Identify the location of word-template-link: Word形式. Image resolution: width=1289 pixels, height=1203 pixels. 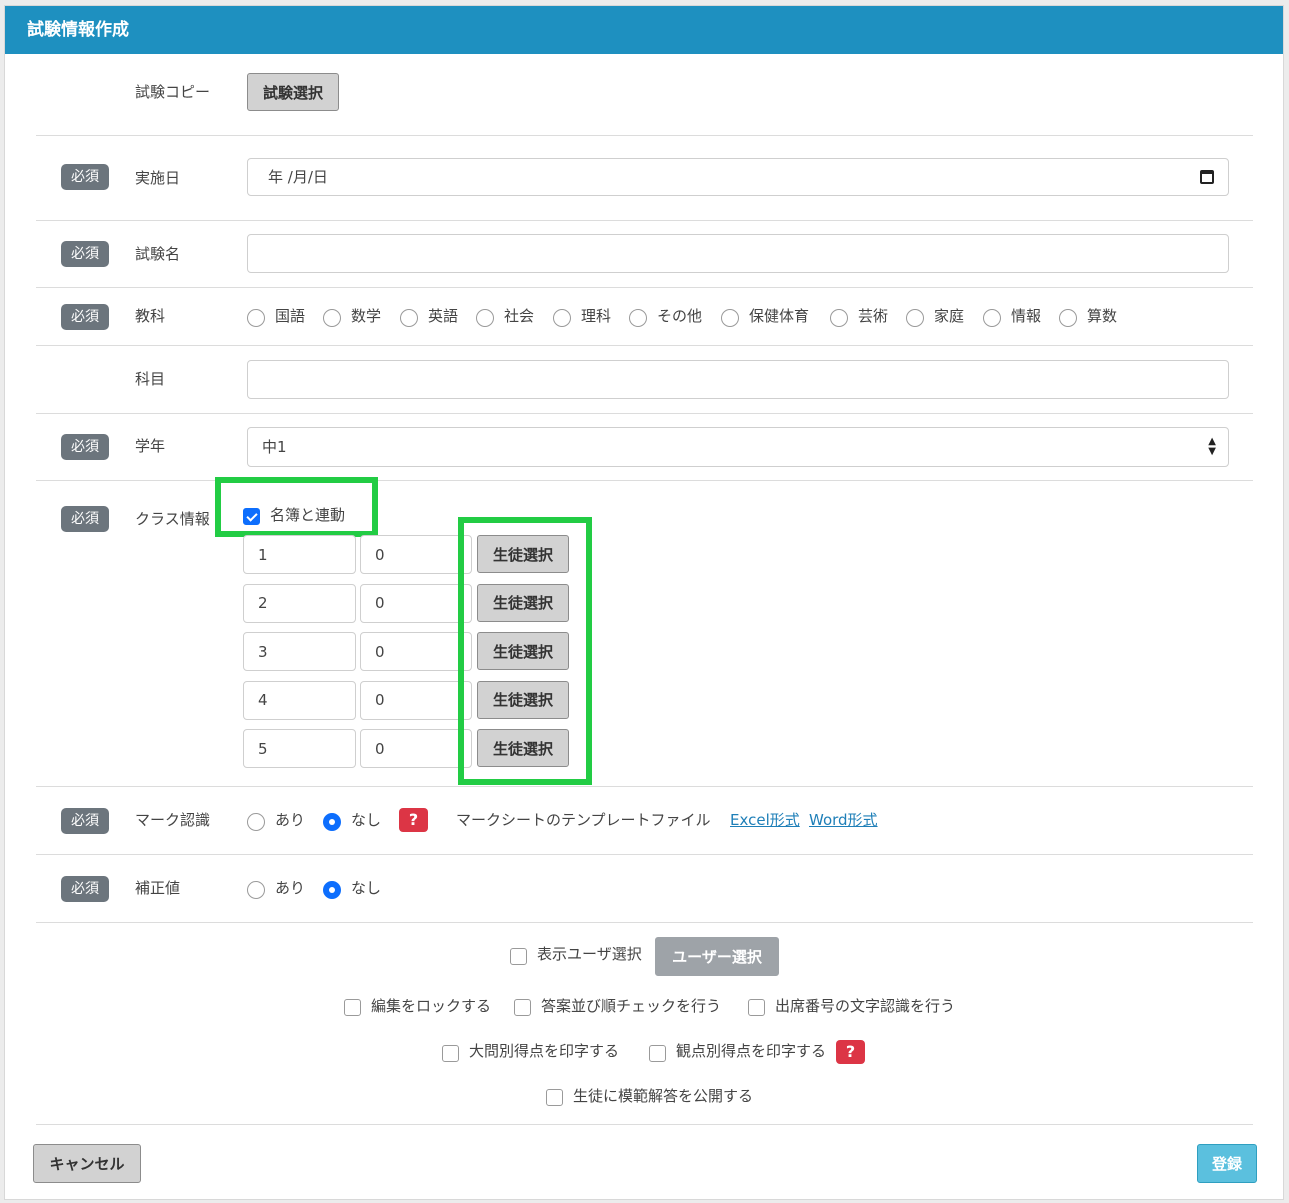
(843, 820).